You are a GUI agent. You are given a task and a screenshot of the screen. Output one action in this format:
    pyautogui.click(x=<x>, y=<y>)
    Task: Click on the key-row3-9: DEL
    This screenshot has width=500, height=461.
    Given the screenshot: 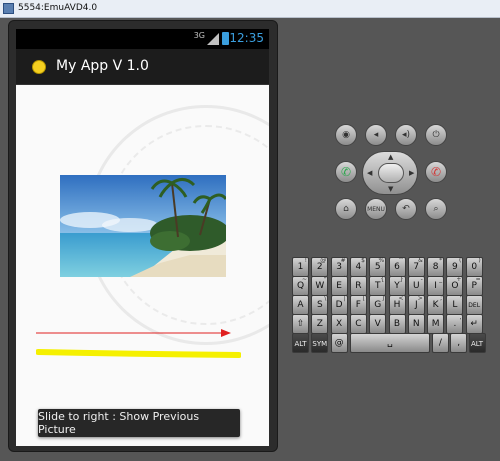 What is the action you would take?
    pyautogui.click(x=474, y=305)
    